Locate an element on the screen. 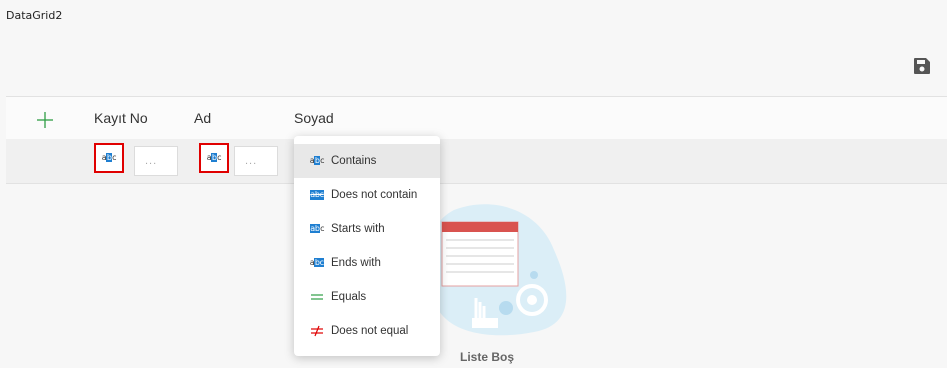  empty-list-text: Liste Boş is located at coordinates (487, 357).